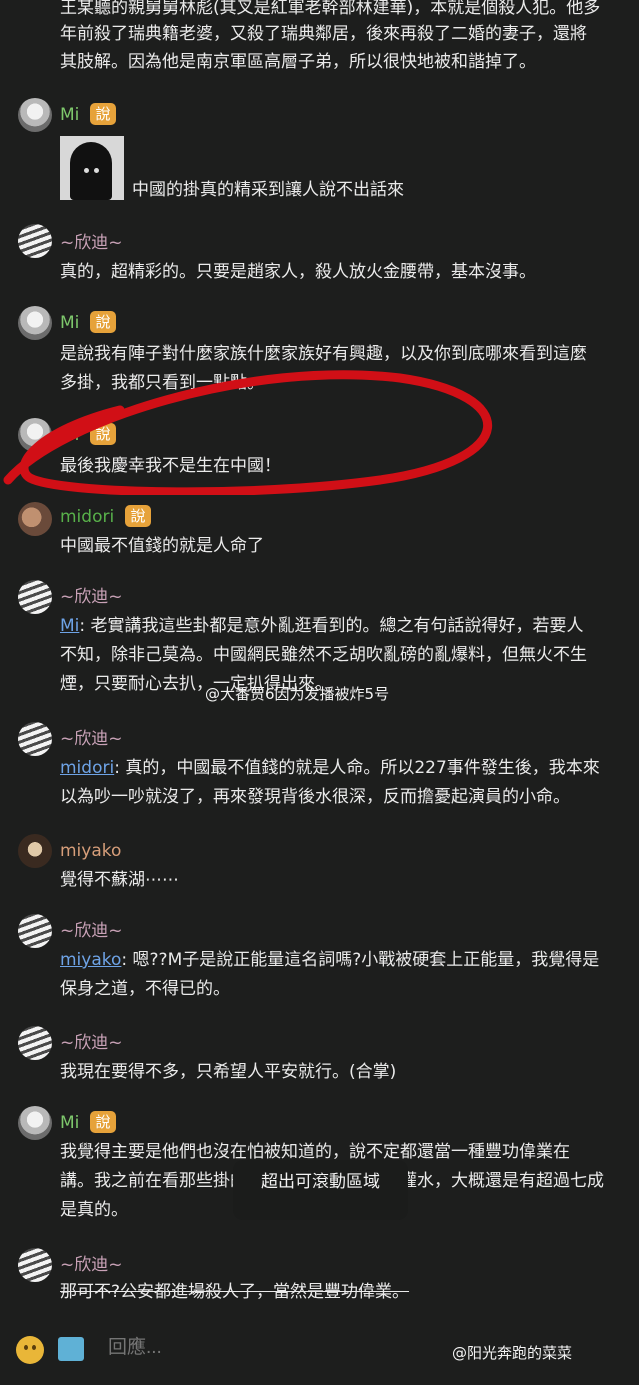  I want to click on message-text: 真的，超精彩的。只要是趙家人，殺人放火金腰帶，基本沒事。, so click(298, 272).